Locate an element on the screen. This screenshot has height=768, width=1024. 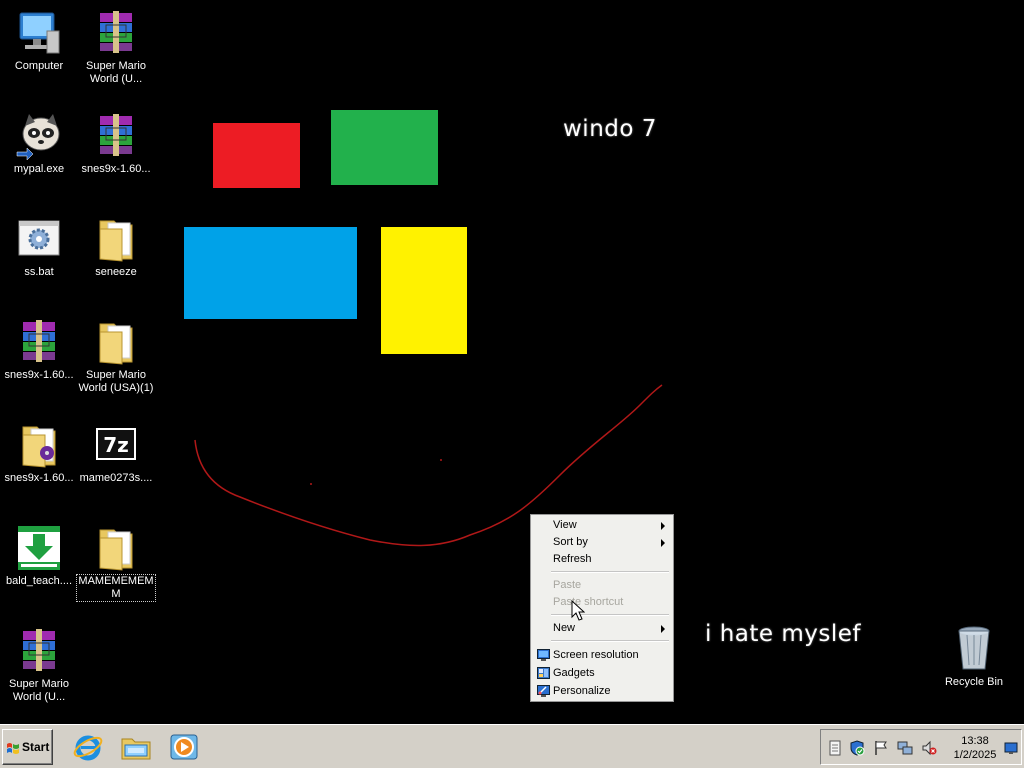
menu-item-label: New is located at coordinates (564, 628).